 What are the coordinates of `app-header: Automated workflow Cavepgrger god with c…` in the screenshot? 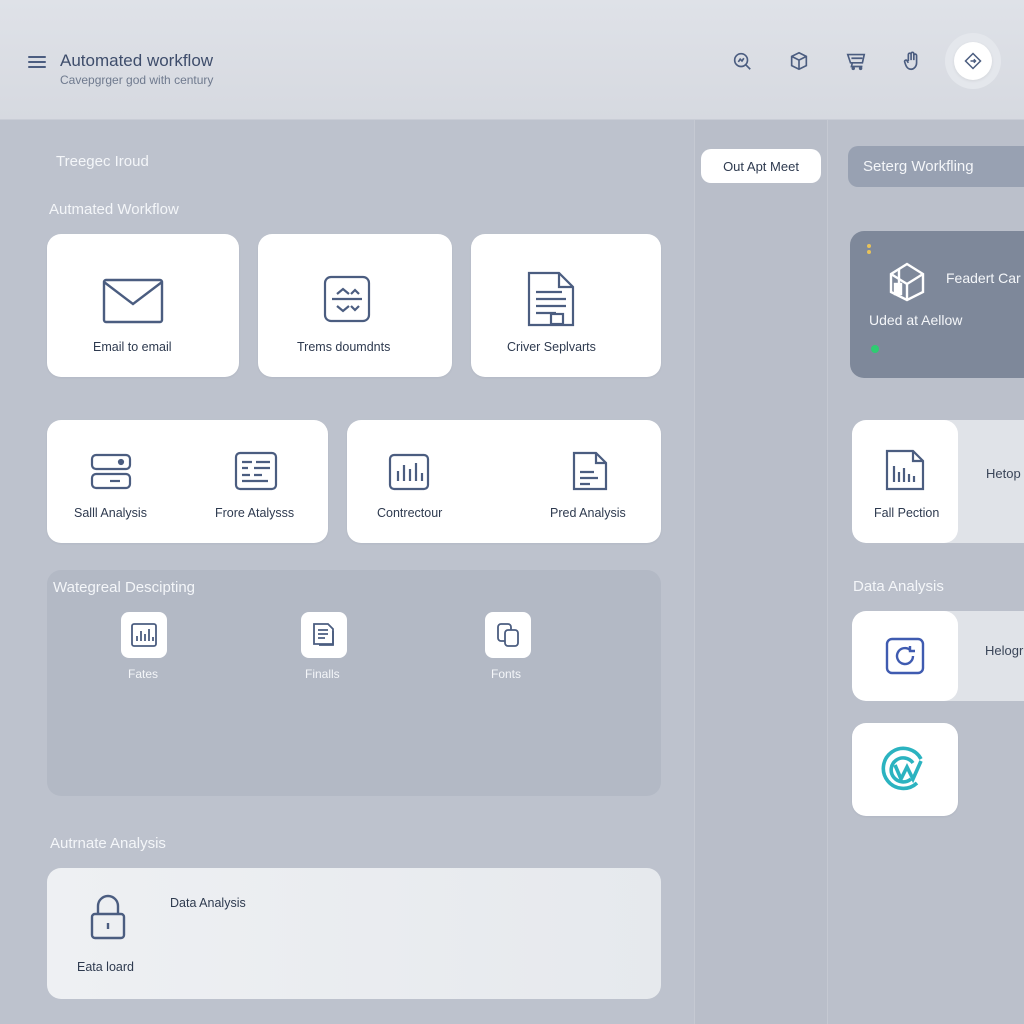 It's located at (512, 60).